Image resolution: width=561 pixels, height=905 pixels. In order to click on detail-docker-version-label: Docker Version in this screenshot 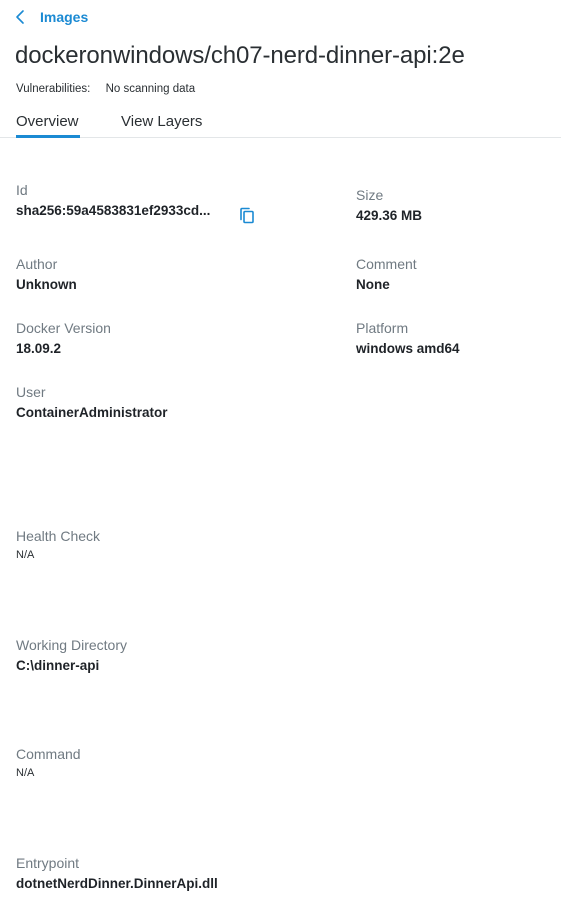, I will do `click(63, 328)`.